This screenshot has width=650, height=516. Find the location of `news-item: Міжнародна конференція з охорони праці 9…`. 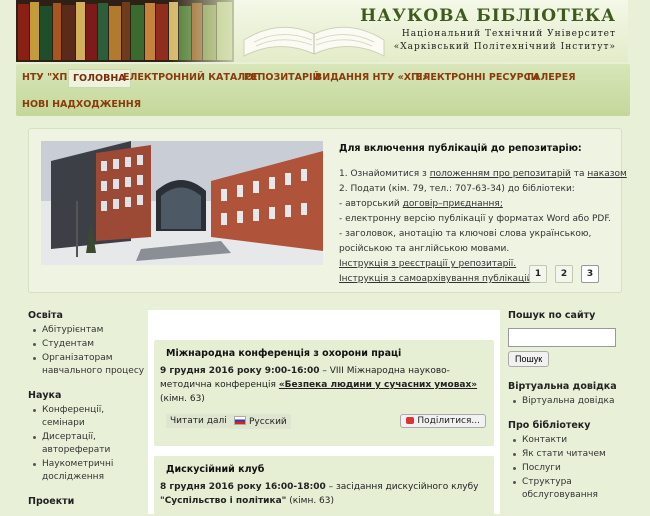

news-item: Міжнародна конференція з охорони праці 9… is located at coordinates (324, 393).